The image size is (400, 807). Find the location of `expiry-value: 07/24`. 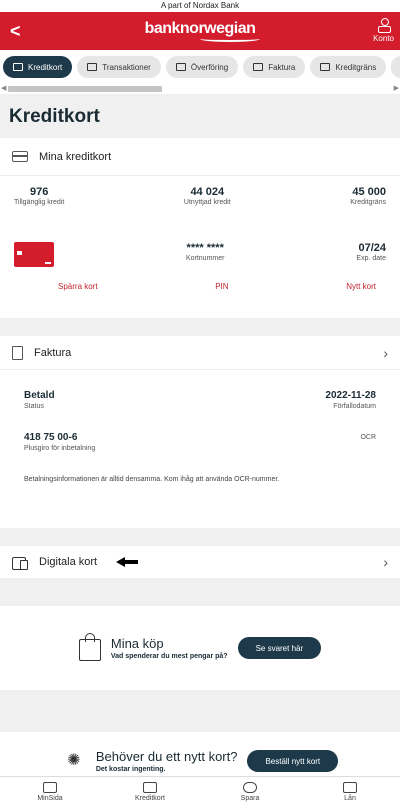

expiry-value: 07/24 is located at coordinates (372, 248).